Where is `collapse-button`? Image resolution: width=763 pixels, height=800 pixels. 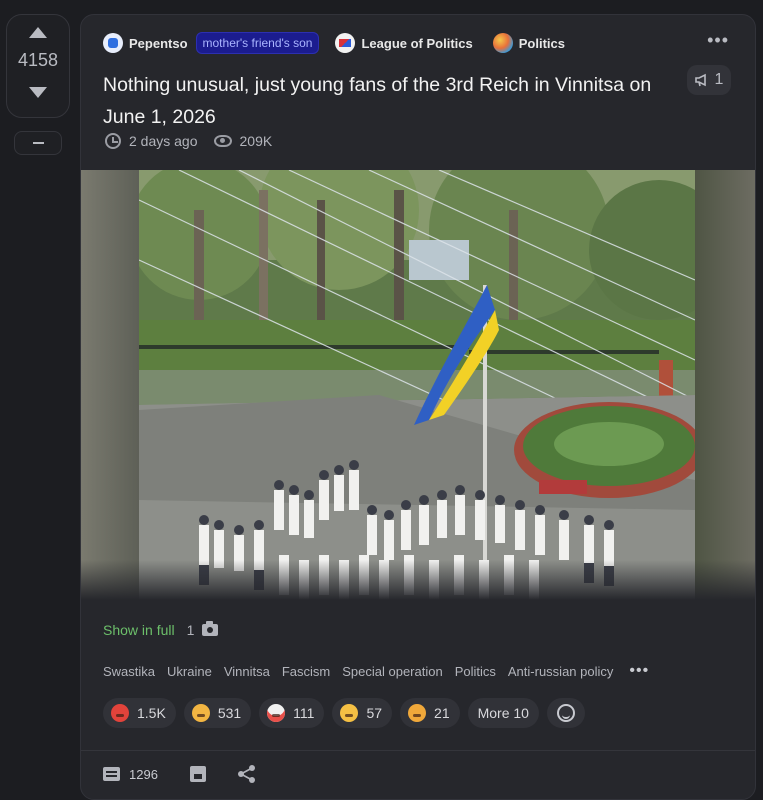
collapse-button is located at coordinates (38, 143).